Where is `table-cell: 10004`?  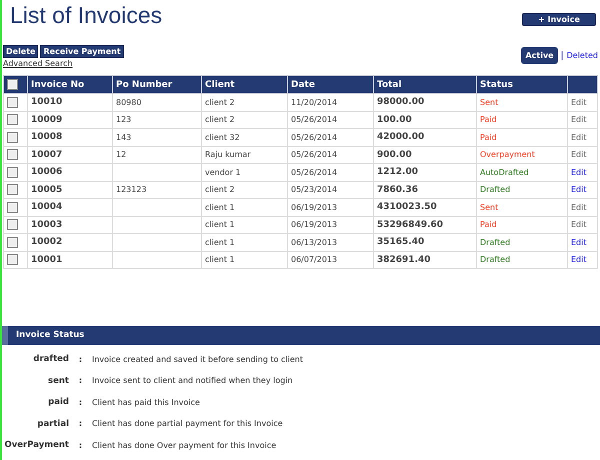 table-cell: 10004 is located at coordinates (70, 207).